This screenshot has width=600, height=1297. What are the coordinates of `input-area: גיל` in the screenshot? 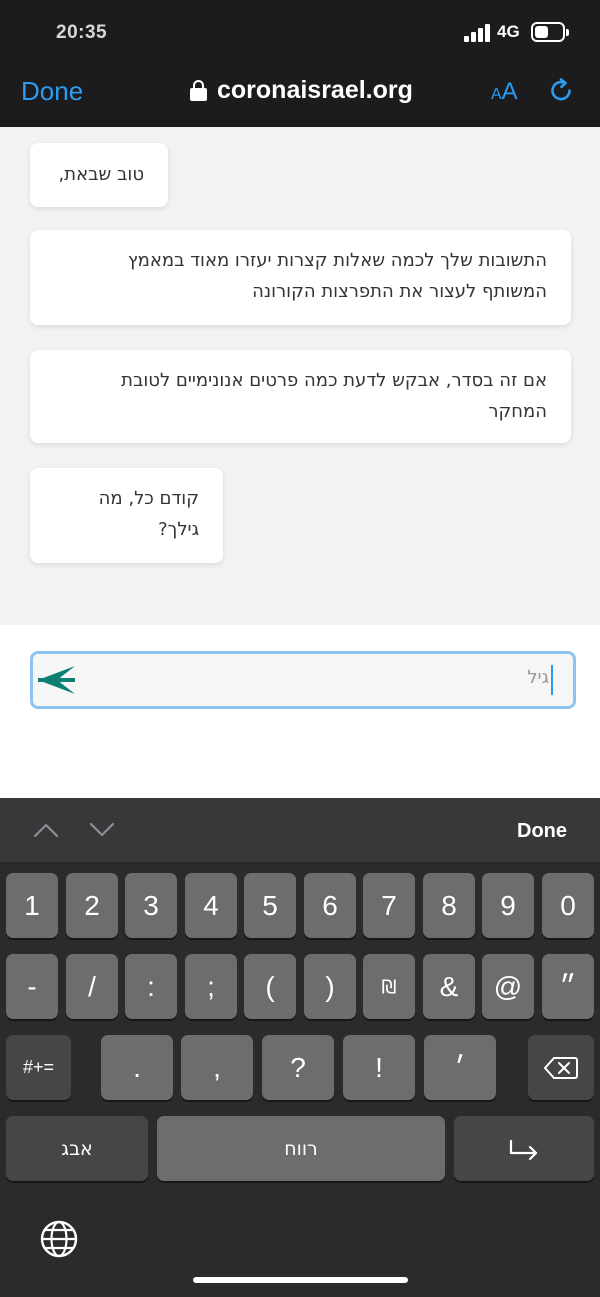 It's located at (300, 711).